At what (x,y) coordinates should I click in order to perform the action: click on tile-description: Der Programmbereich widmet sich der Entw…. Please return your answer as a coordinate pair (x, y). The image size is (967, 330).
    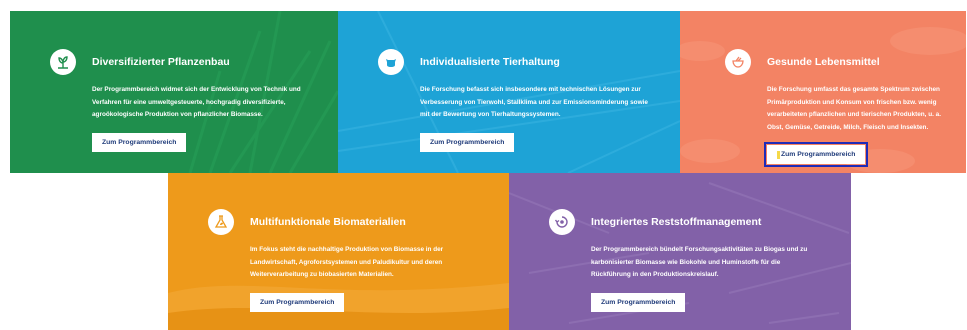
    Looking at the image, I should click on (196, 102).